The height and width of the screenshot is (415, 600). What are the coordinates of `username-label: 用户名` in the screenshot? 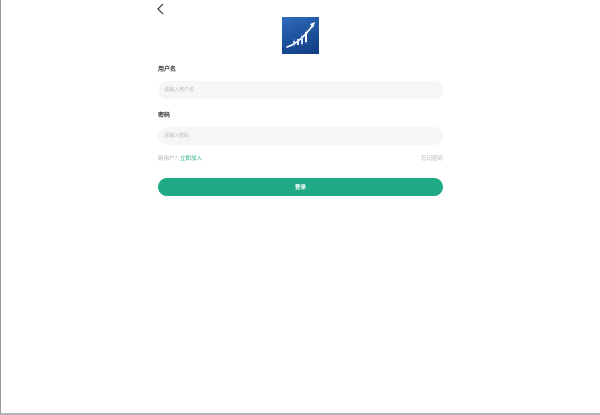 It's located at (167, 70).